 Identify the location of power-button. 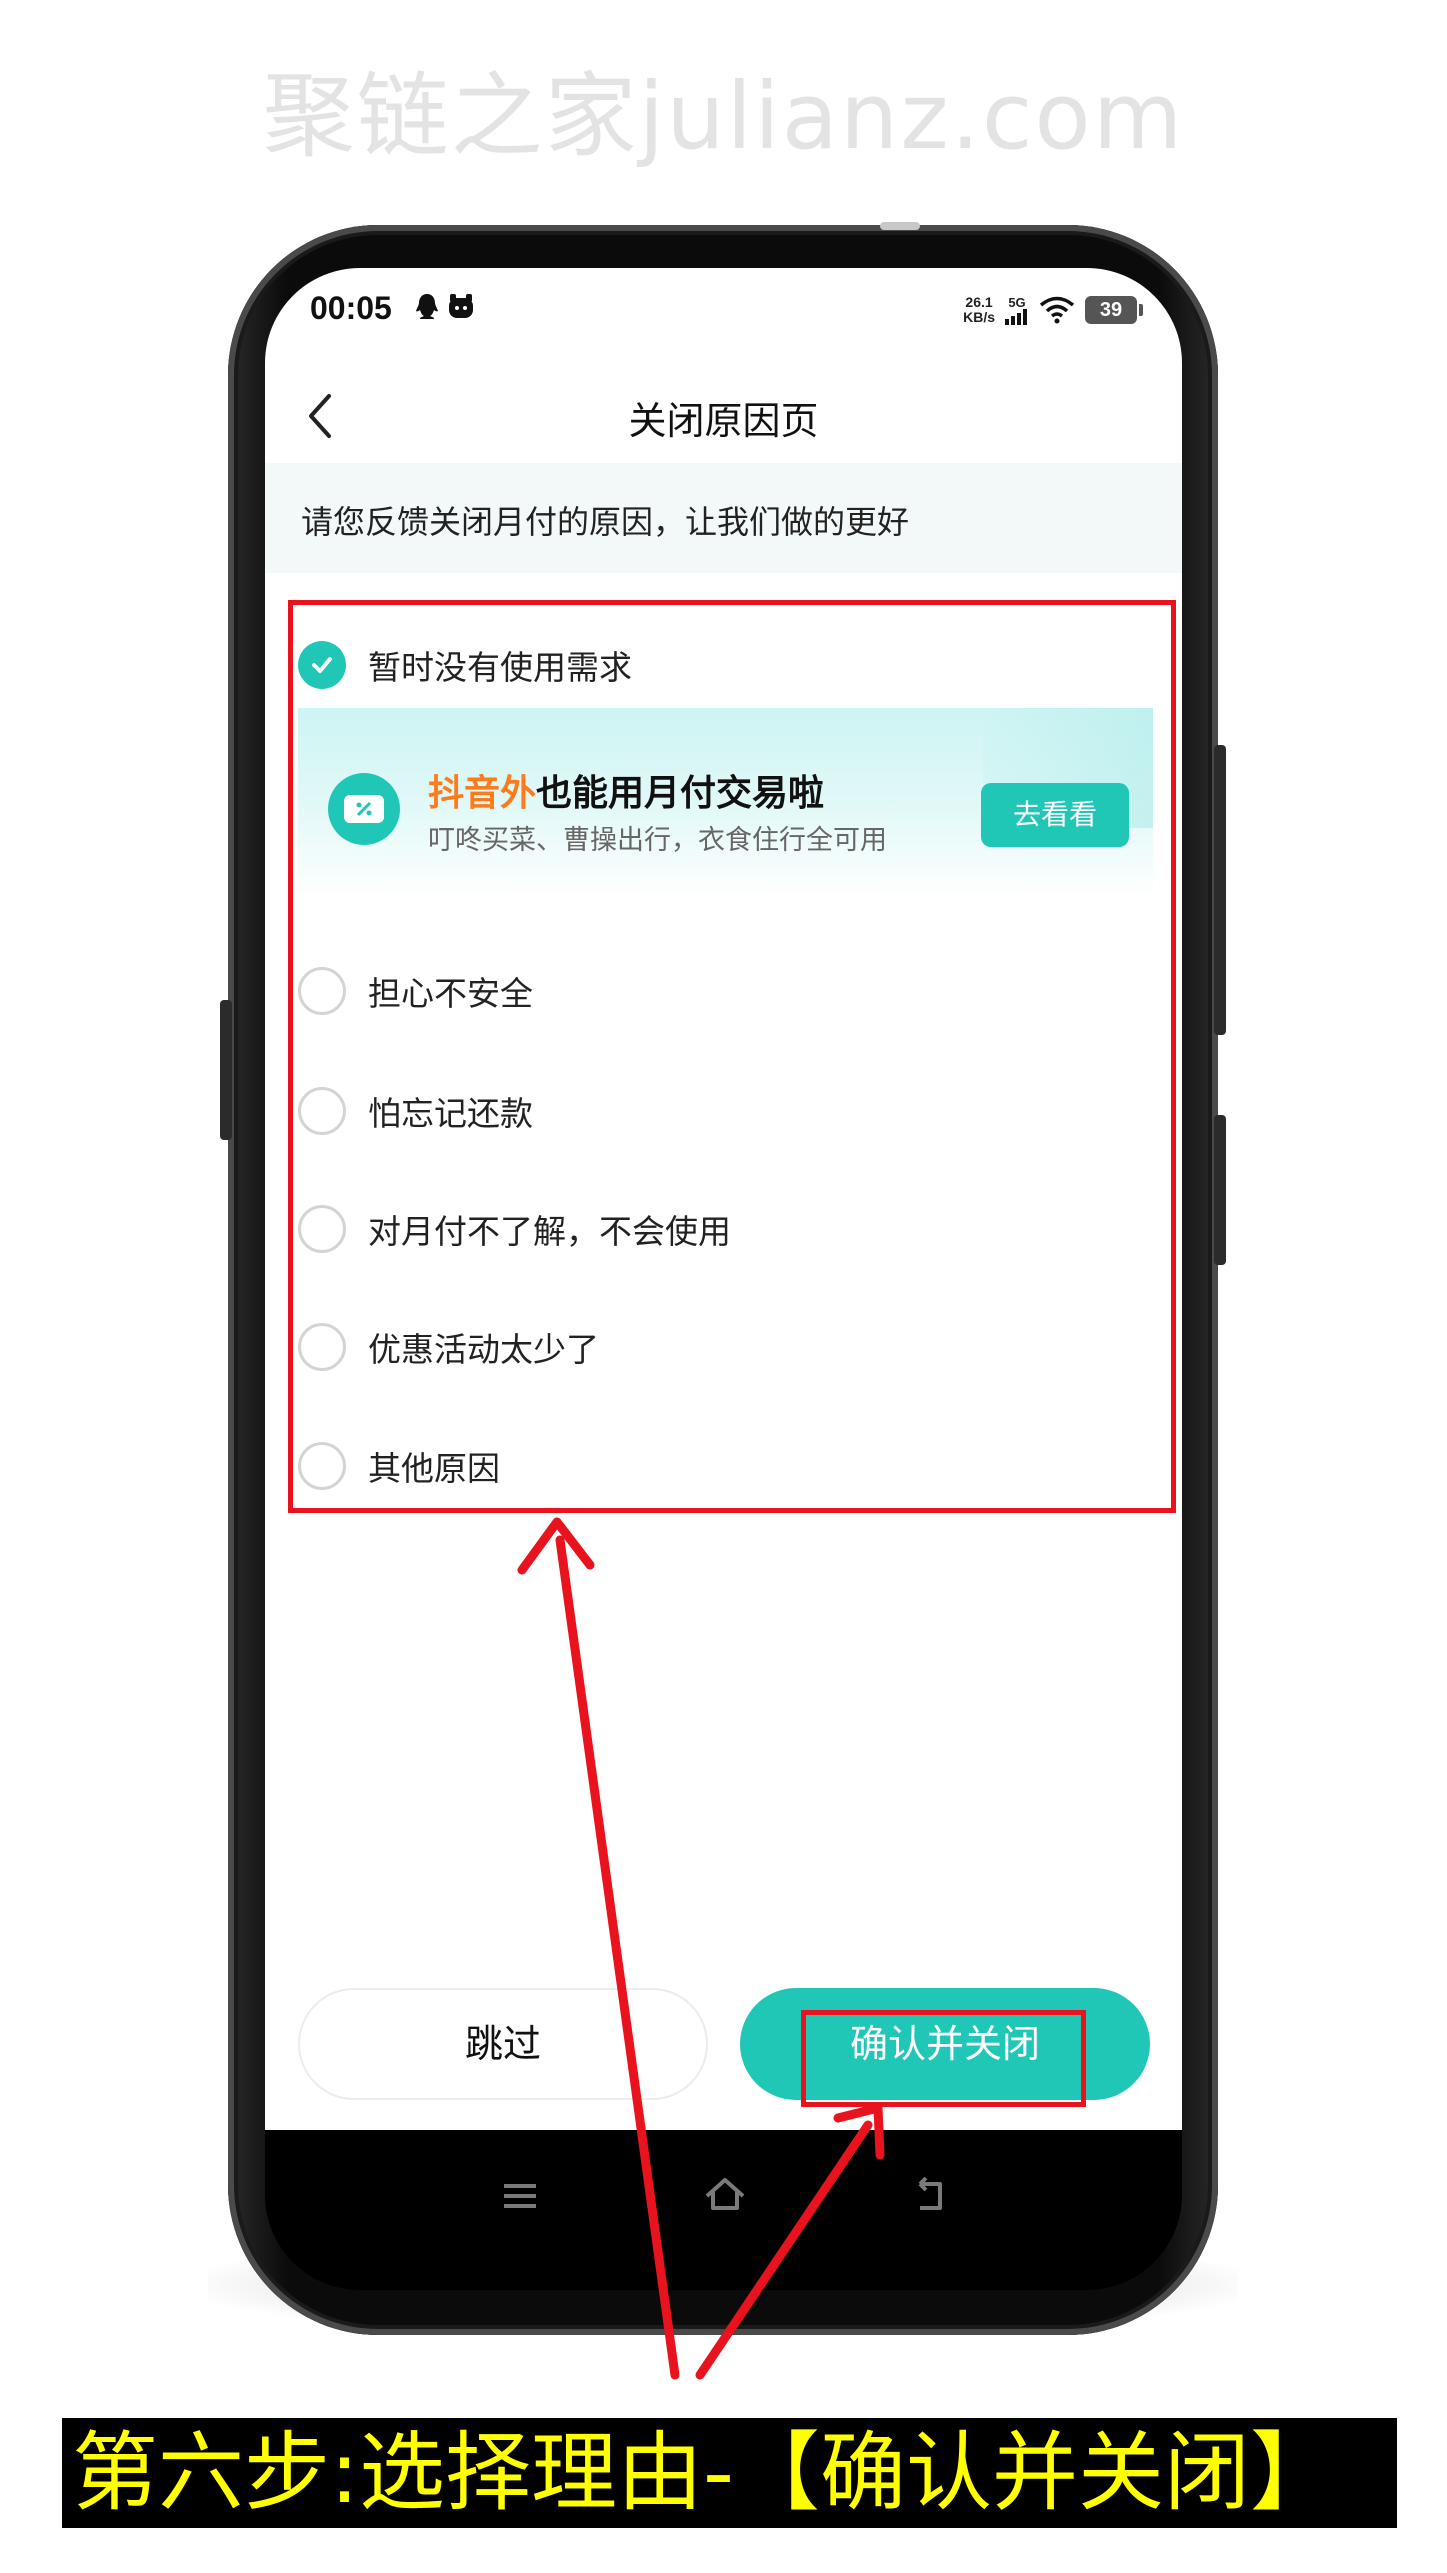
(1220, 1190).